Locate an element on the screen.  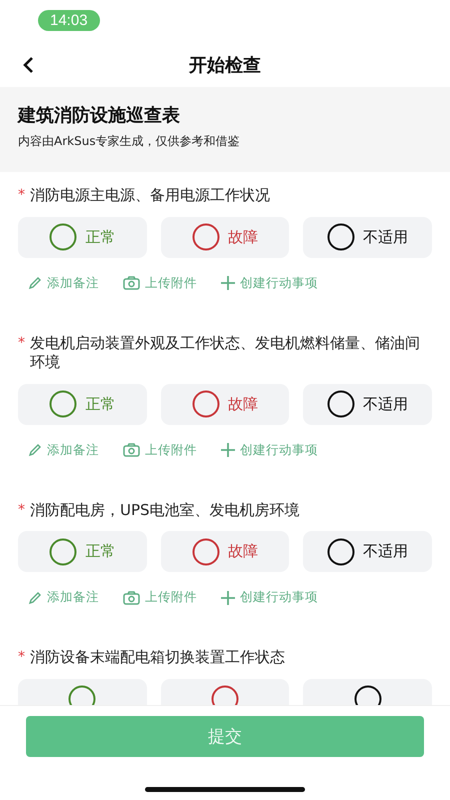
question-text: 消防电源主电源、备用电源工作状况 is located at coordinates (150, 196).